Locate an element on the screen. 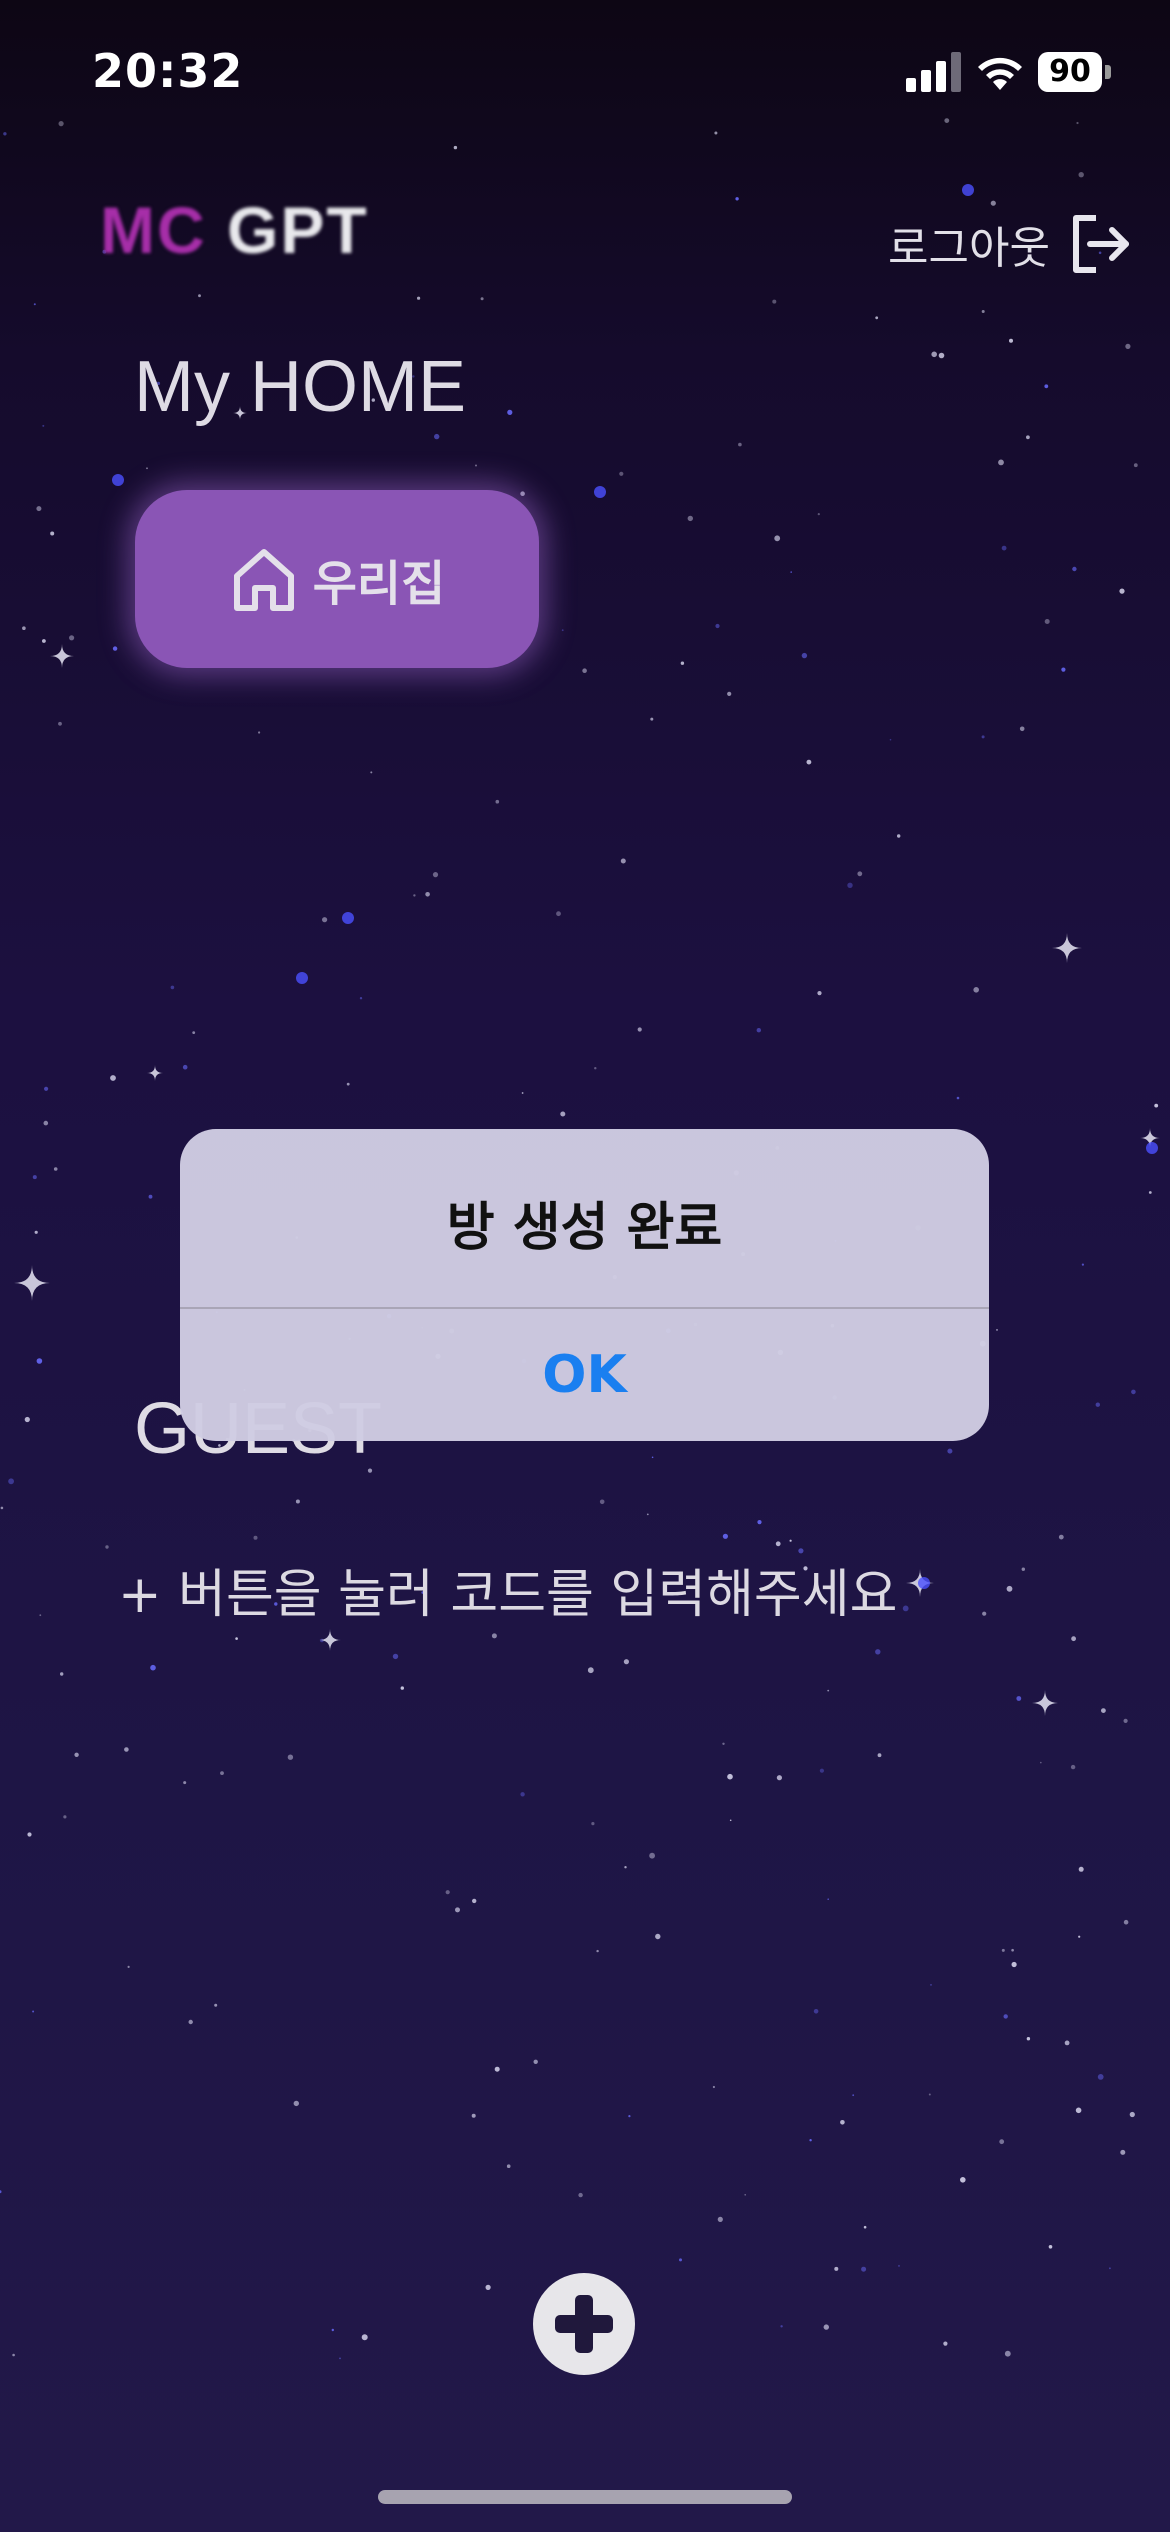 Image resolution: width=1170 pixels, height=2532 pixels. logout-button: 로그아웃 is located at coordinates (1010, 244).